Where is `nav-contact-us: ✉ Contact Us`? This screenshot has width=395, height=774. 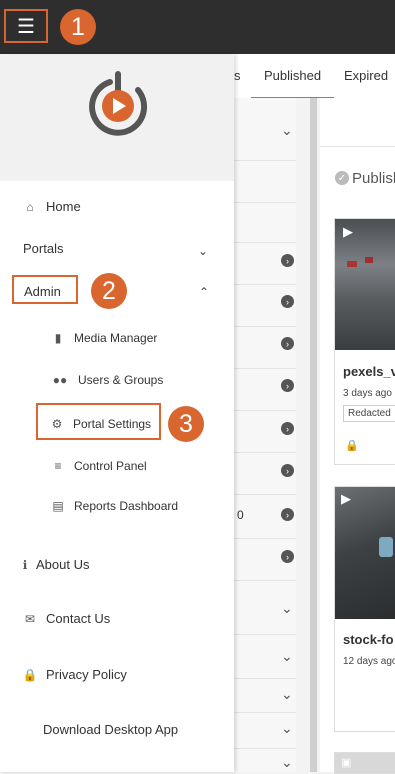 nav-contact-us: ✉ Contact Us is located at coordinates (66, 618).